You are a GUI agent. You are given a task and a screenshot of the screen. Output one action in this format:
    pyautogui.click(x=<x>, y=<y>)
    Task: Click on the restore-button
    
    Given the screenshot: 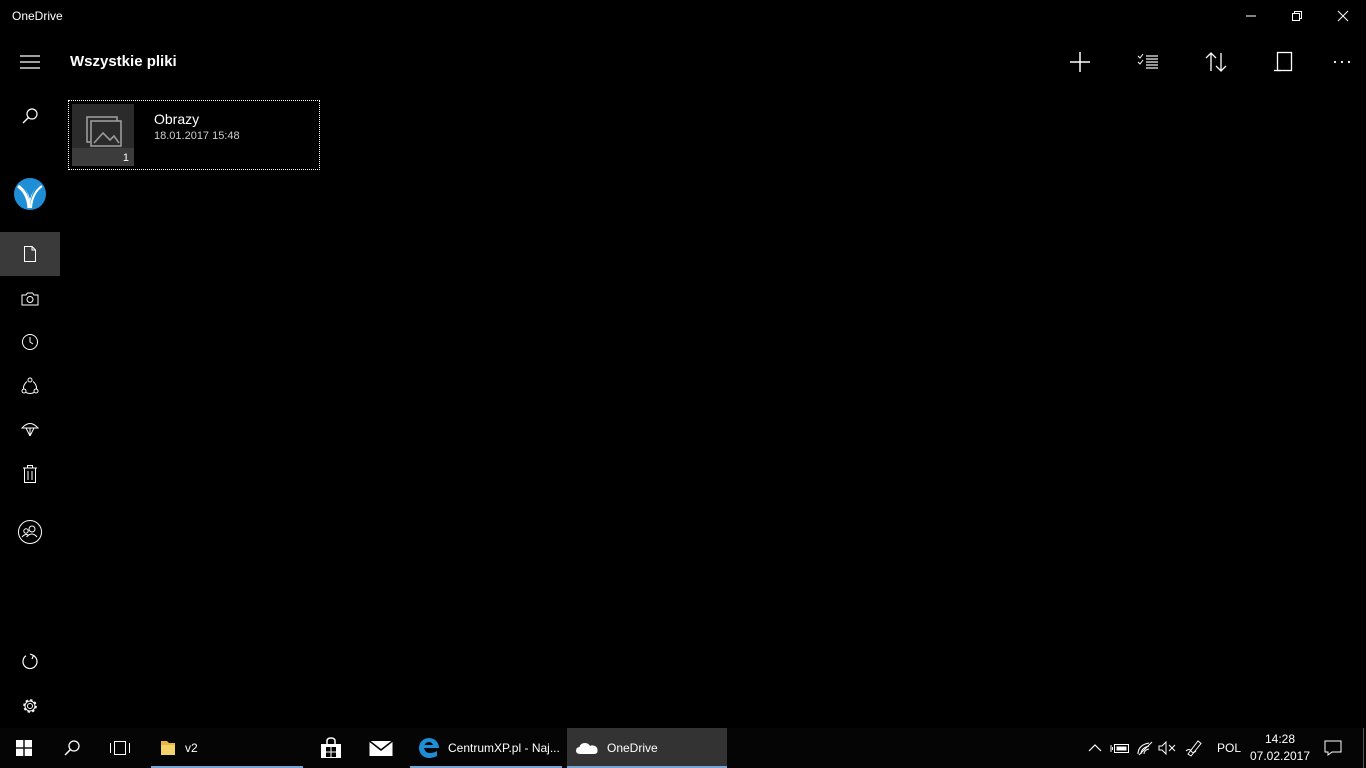 What is the action you would take?
    pyautogui.click(x=1297, y=16)
    